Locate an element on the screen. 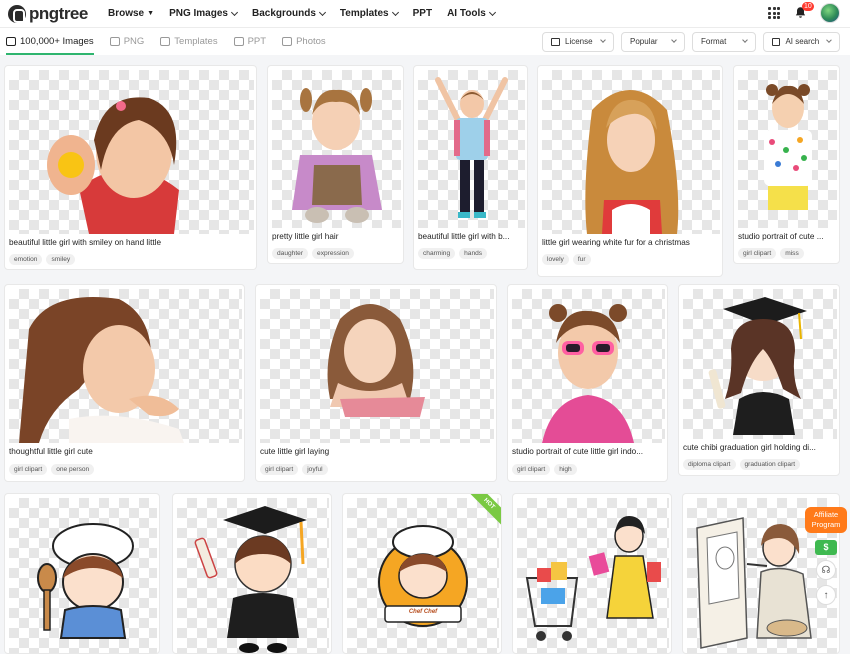  tab-photos: Photos is located at coordinates (304, 41).